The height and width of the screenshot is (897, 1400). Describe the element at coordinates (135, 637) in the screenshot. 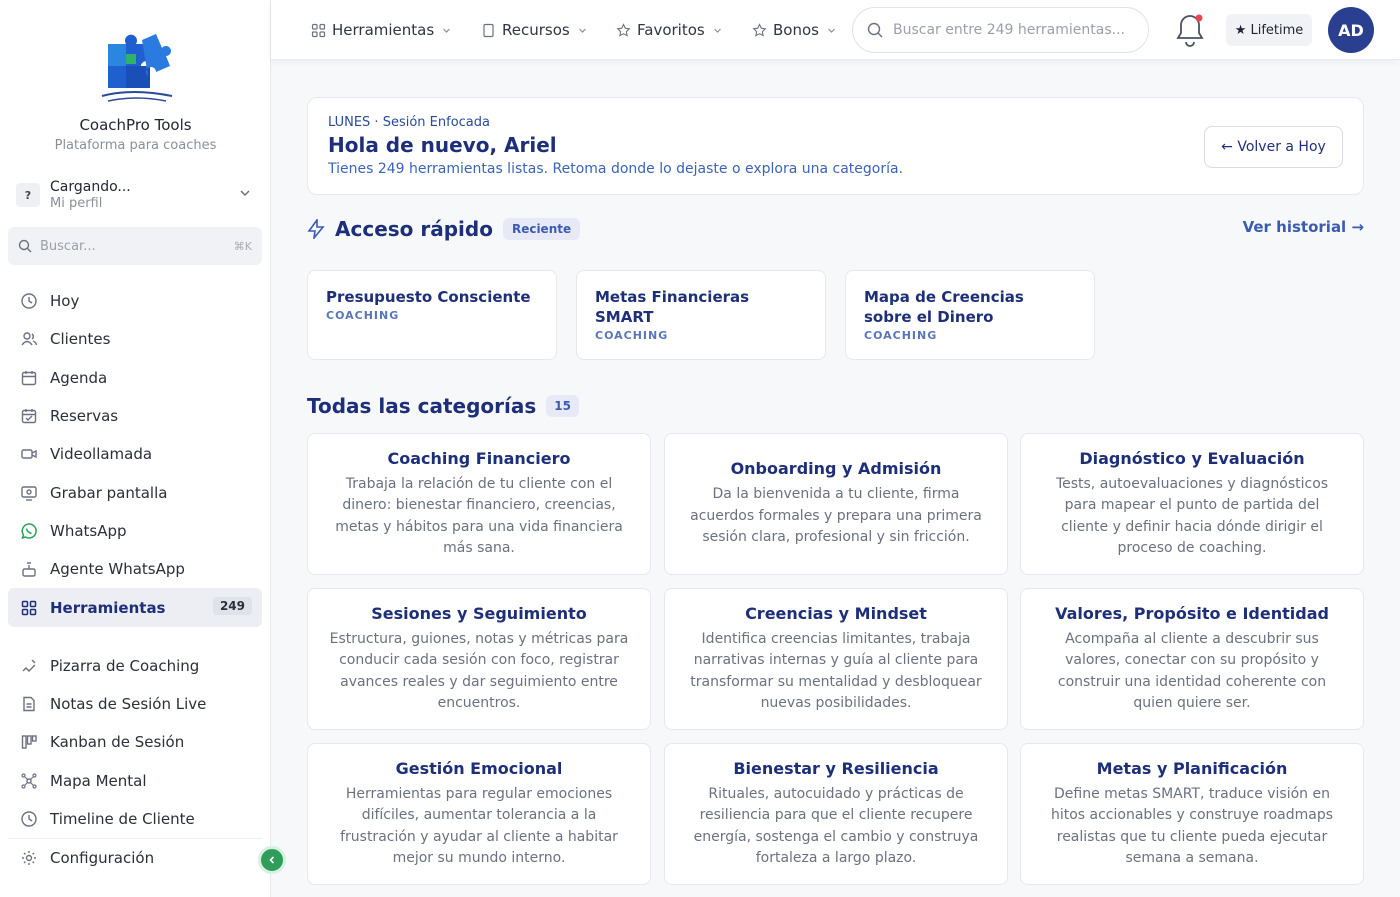

I see `nav-separator` at that location.